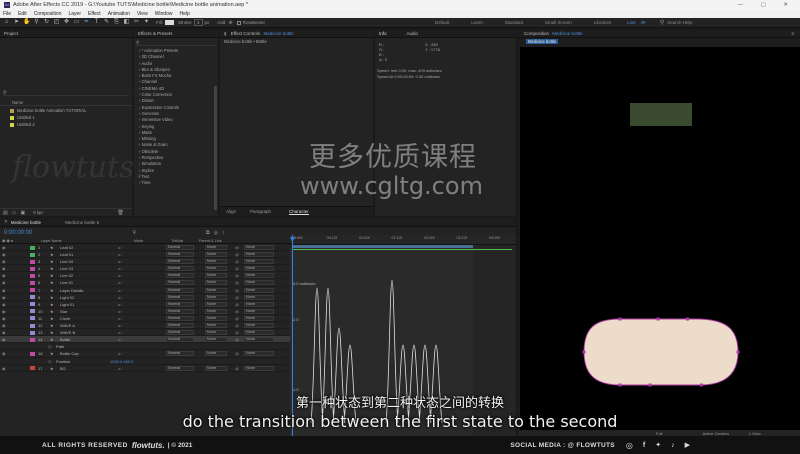 The width and height of the screenshot is (800, 454). Describe the element at coordinates (121, 361) in the screenshot. I see `property-value: 1000.0,460.0` at that location.